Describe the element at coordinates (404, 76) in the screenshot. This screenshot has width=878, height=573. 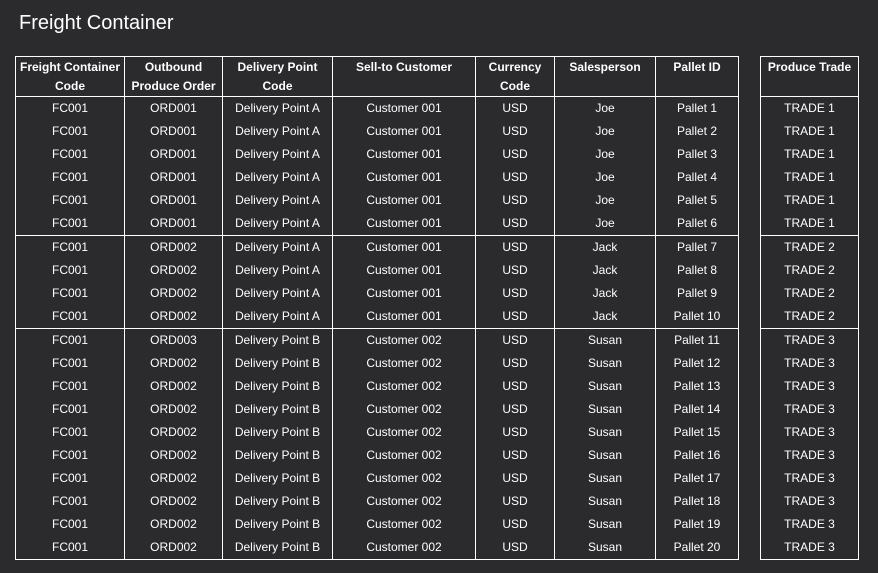
I see `column-header-sell-to-customer: Sell-to Customer` at that location.